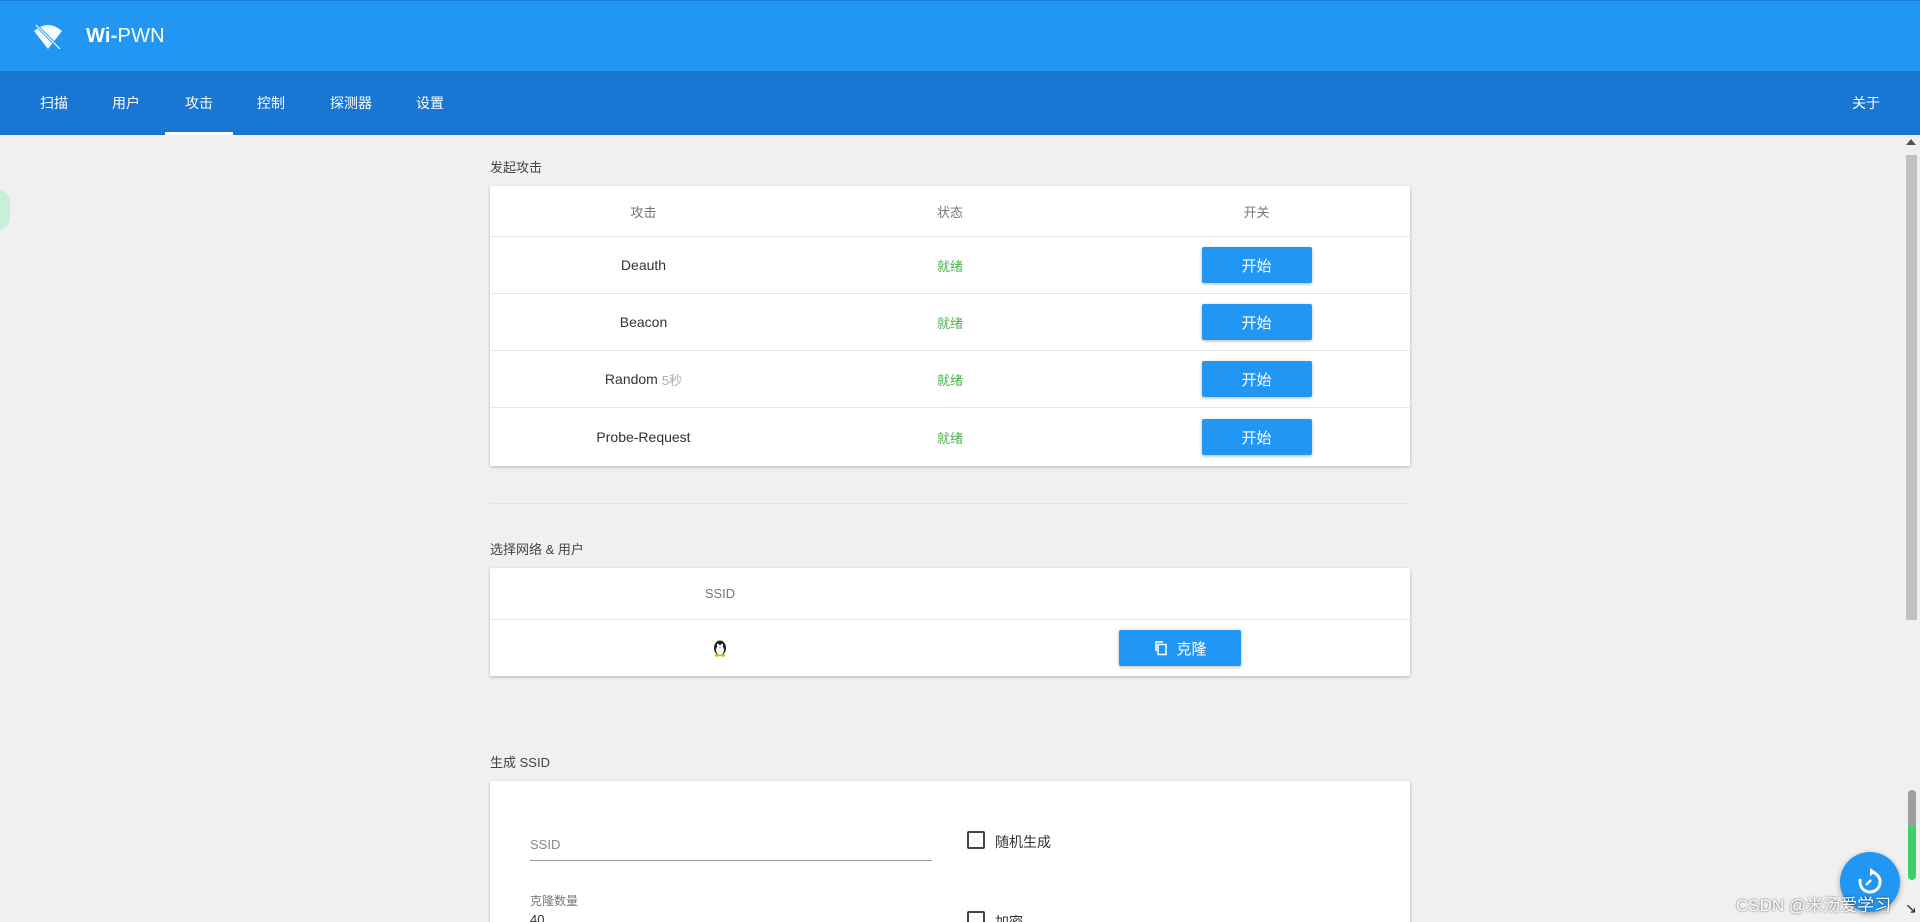  I want to click on ssid-input: SSID, so click(545, 844).